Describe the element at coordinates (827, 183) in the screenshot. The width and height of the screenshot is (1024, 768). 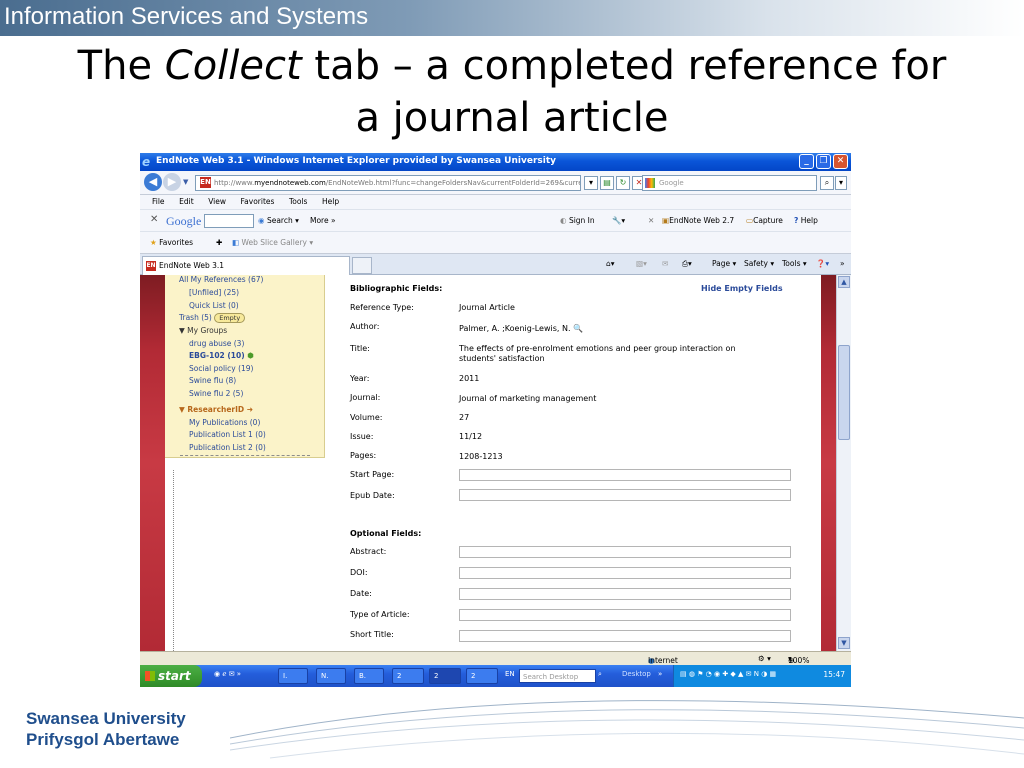
I see `search-icon: ⌕` at that location.